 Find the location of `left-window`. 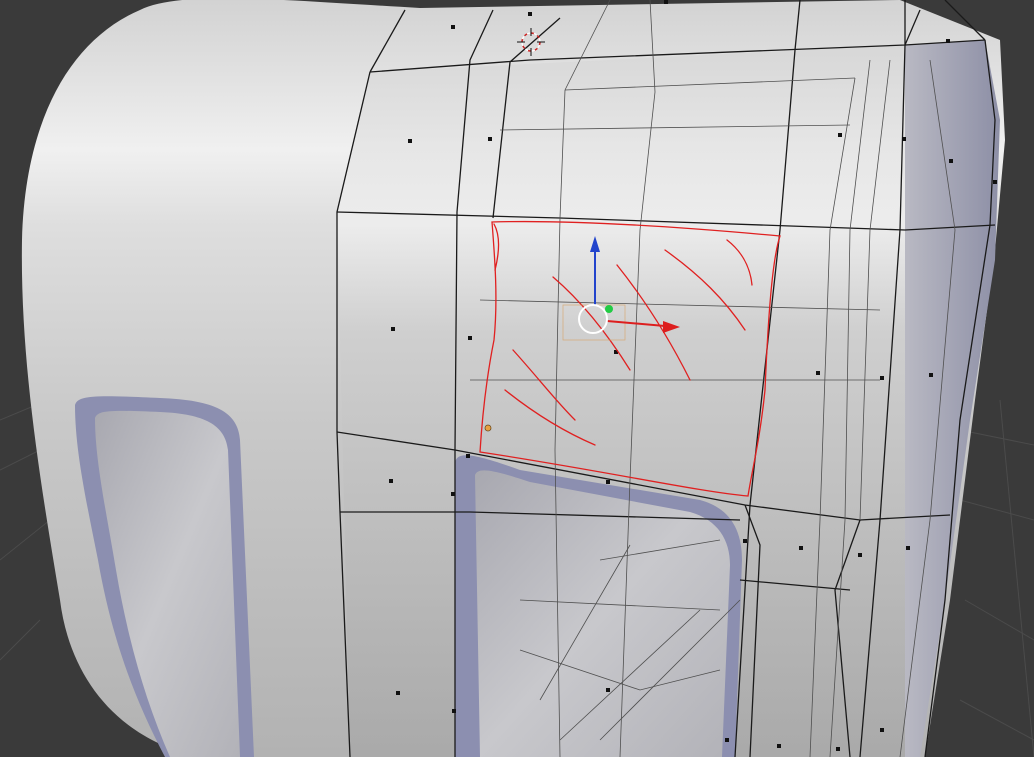

left-window is located at coordinates (164, 576).